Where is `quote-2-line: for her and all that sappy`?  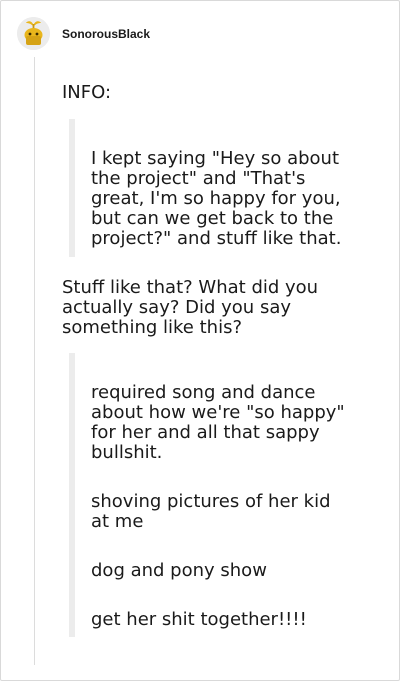
quote-2-line: for her and all that sappy is located at coordinates (205, 432).